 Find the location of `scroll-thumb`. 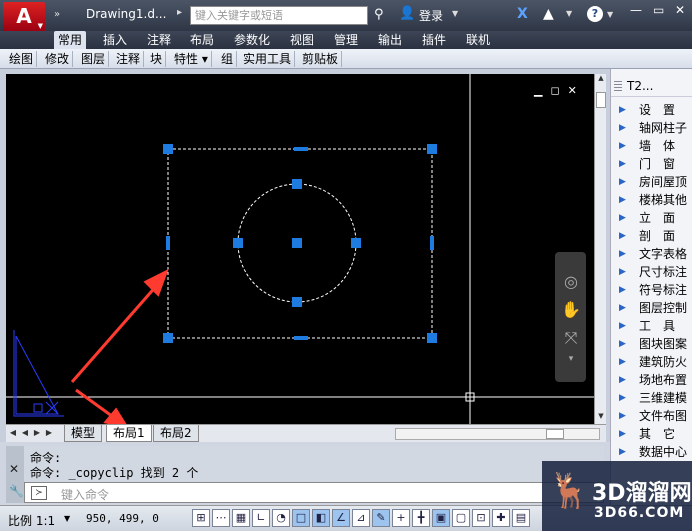

scroll-thumb is located at coordinates (601, 100).